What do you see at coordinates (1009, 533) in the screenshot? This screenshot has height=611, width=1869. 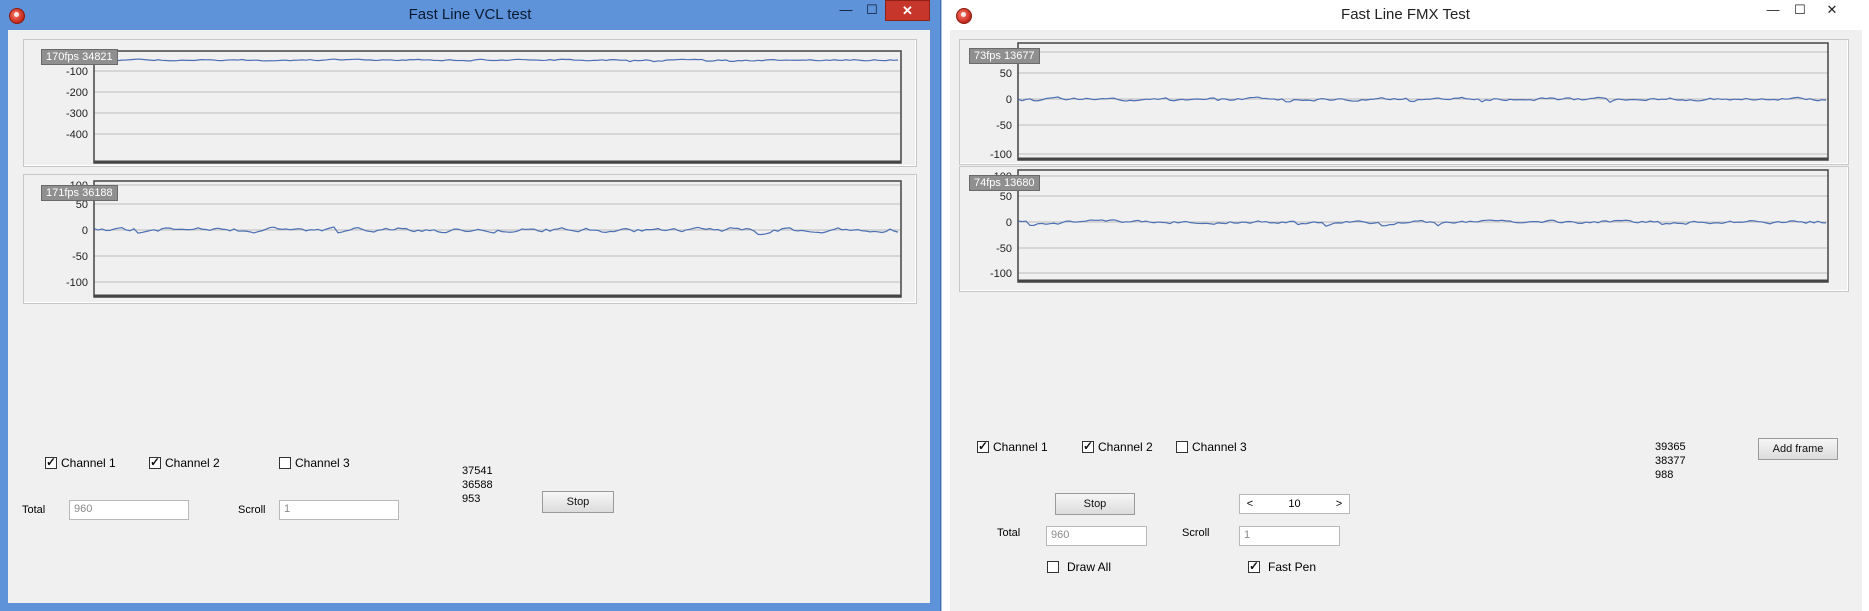 I see `fmx-total-label: Total` at bounding box center [1009, 533].